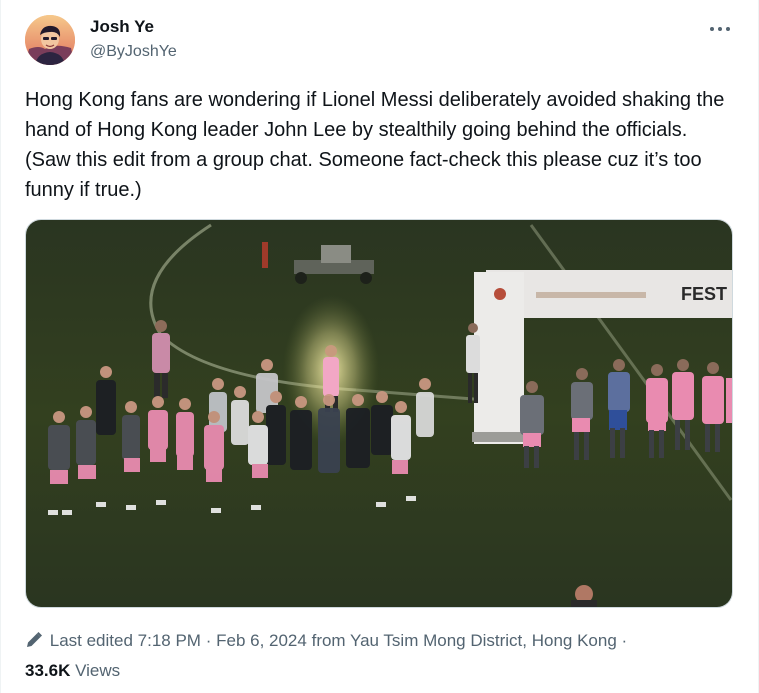  What do you see at coordinates (133, 52) in the screenshot?
I see `author-handle: @ByJoshYe` at bounding box center [133, 52].